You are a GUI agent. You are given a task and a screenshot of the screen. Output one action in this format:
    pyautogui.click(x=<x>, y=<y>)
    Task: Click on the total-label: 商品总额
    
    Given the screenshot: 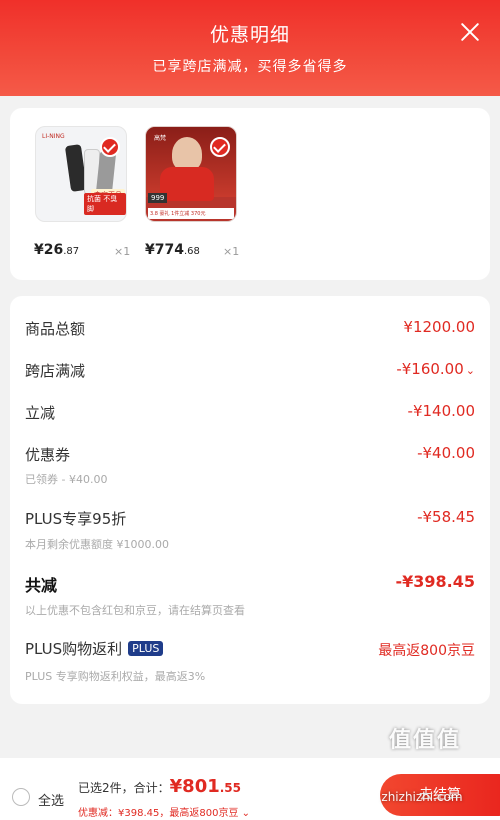 What is the action you would take?
    pyautogui.click(x=55, y=329)
    